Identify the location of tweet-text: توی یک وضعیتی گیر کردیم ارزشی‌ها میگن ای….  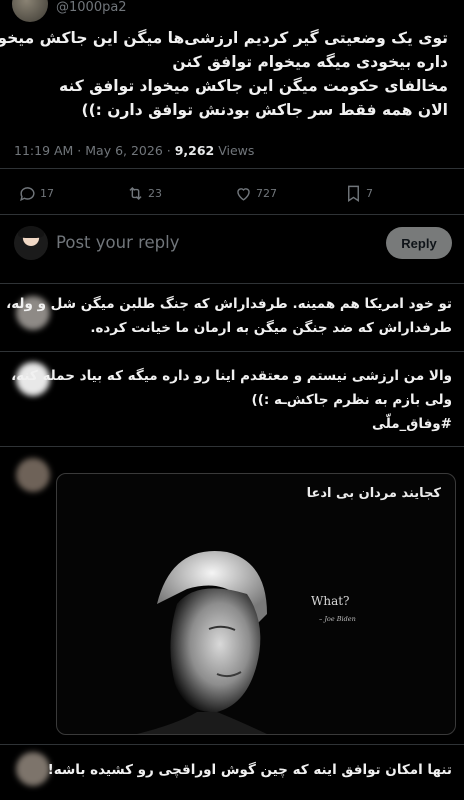
(224, 74).